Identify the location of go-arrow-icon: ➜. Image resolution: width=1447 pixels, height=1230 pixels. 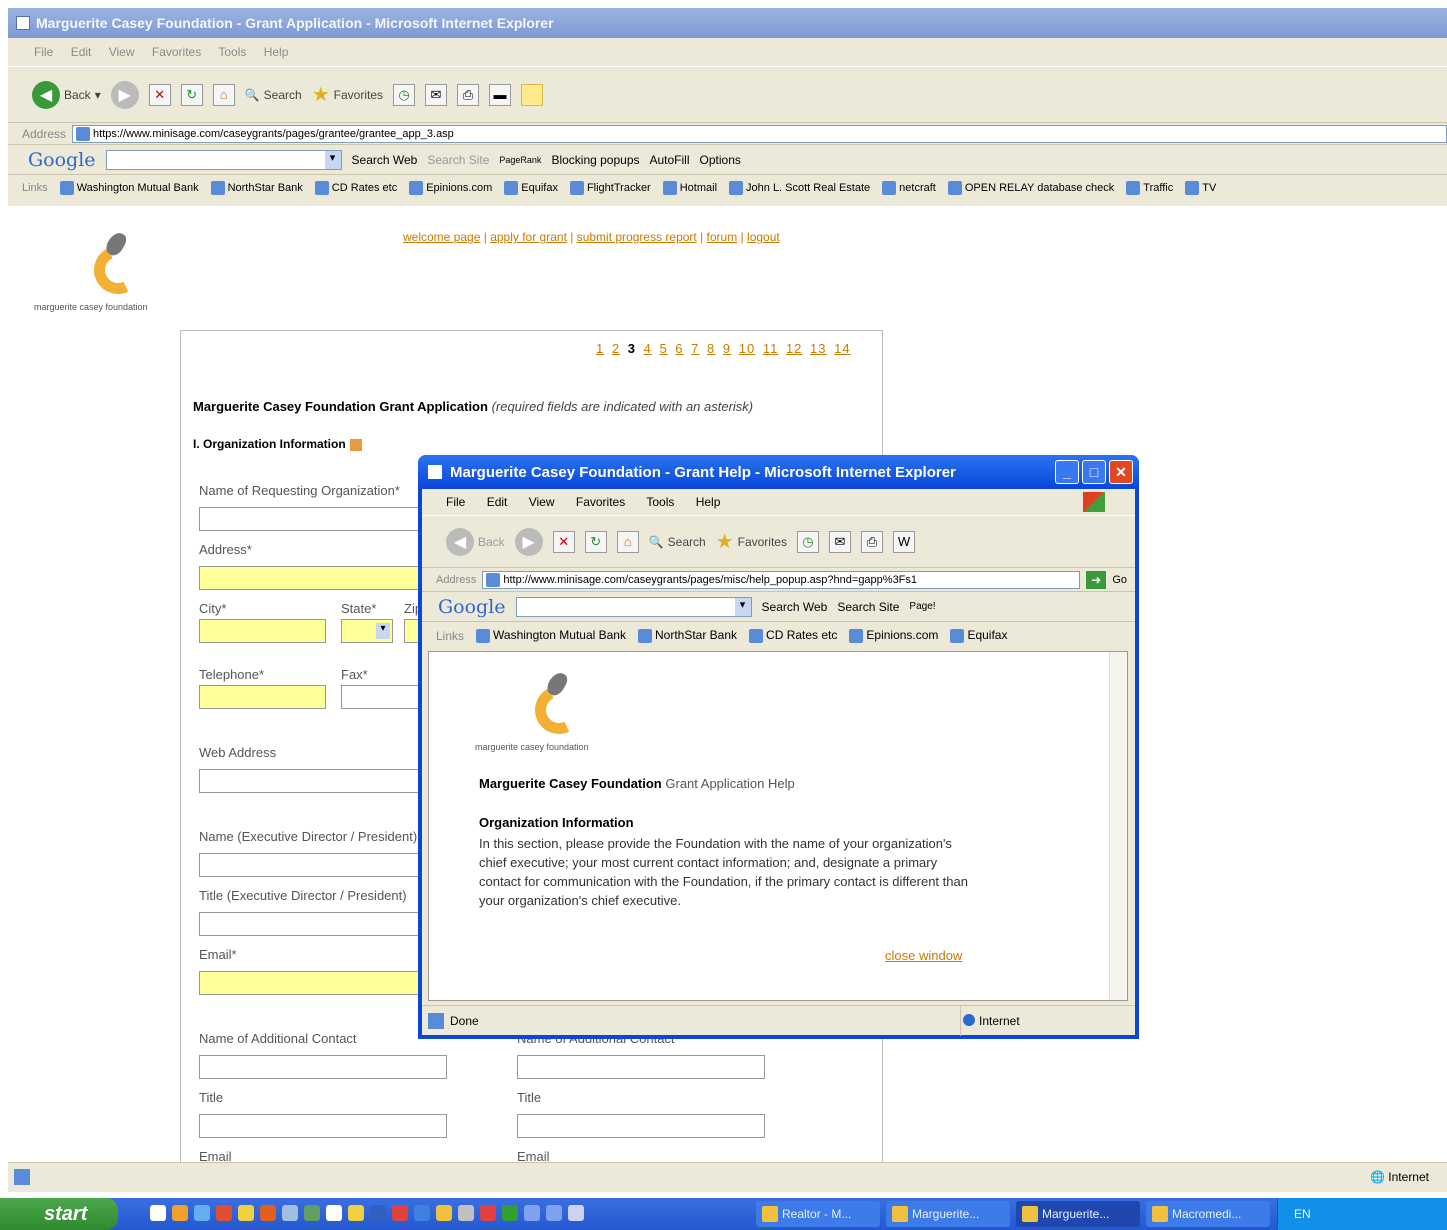
(1096, 579).